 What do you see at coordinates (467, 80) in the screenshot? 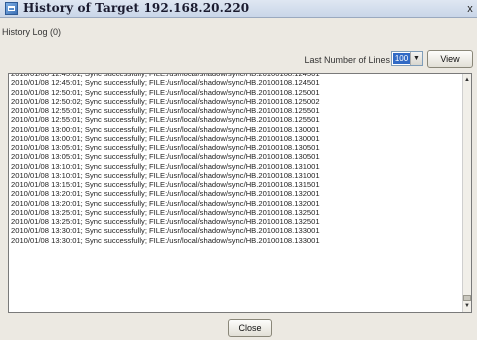
I see `scroll-up-icon: ▲` at bounding box center [467, 80].